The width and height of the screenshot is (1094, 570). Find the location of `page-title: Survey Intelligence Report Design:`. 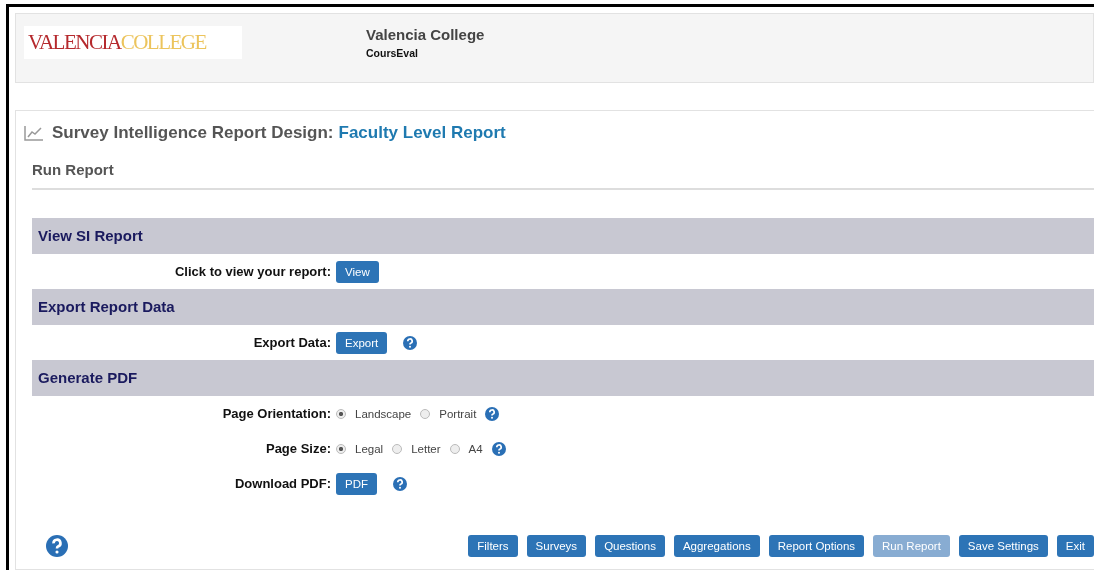

page-title: Survey Intelligence Report Design: is located at coordinates (193, 133).